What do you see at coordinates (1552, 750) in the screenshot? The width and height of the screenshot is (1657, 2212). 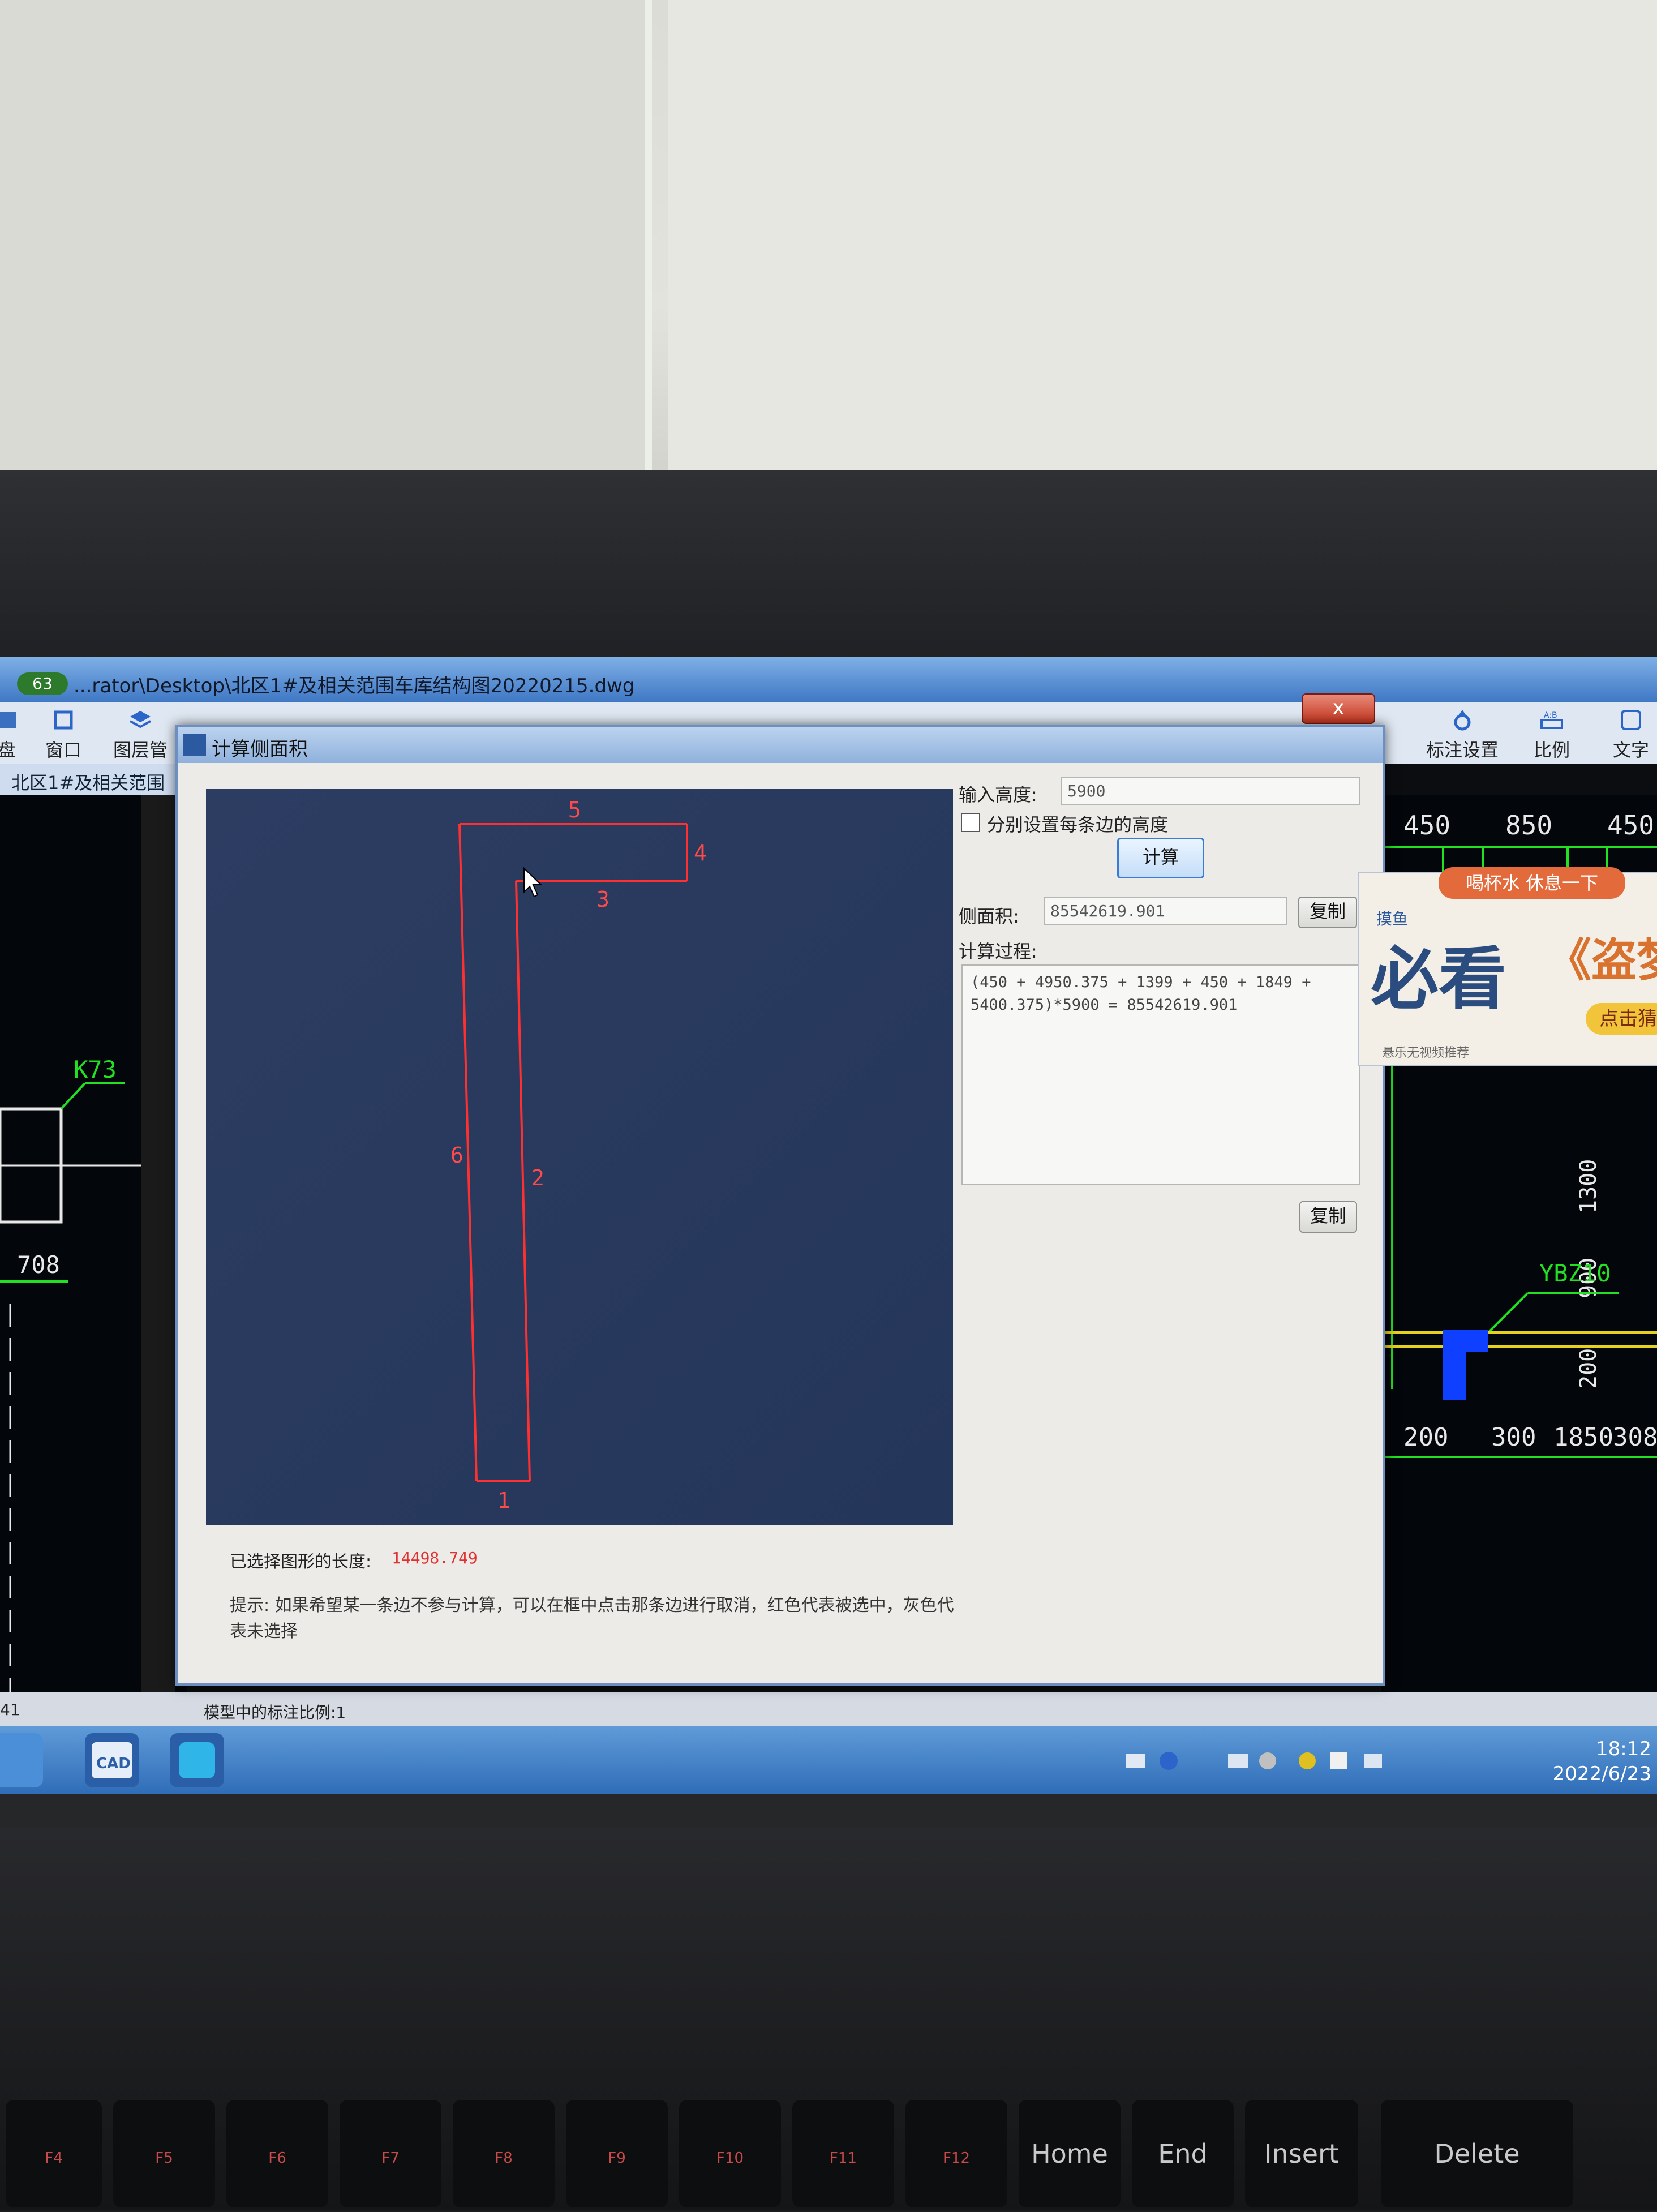 I see `tool-label: 比例` at bounding box center [1552, 750].